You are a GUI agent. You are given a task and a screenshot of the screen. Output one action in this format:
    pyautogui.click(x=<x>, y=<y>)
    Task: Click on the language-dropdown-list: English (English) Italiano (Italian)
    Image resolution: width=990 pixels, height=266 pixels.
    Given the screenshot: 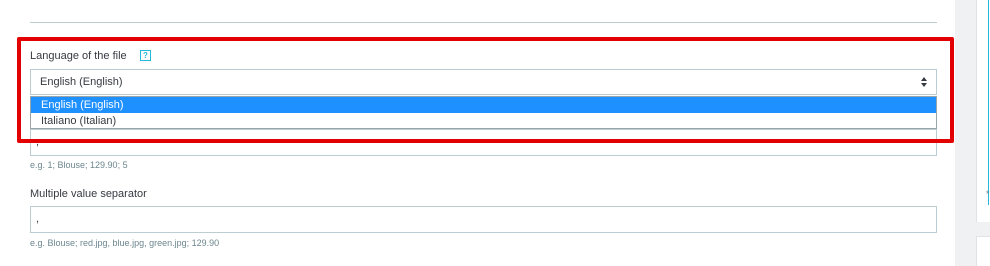 What is the action you would take?
    pyautogui.click(x=483, y=112)
    